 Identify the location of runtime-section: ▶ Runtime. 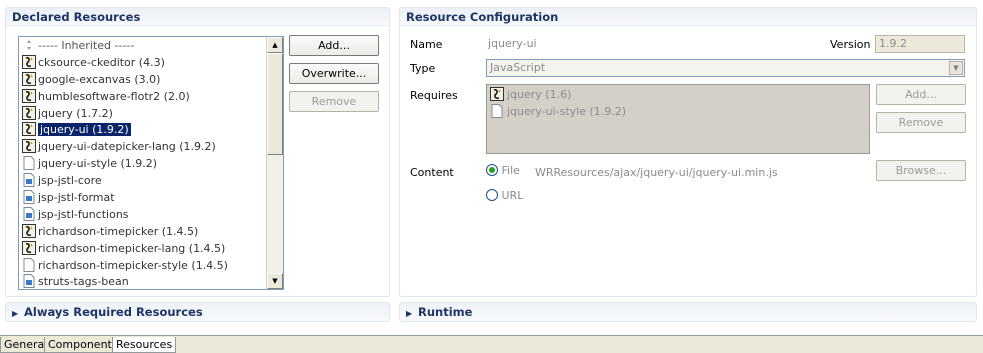
(688, 312).